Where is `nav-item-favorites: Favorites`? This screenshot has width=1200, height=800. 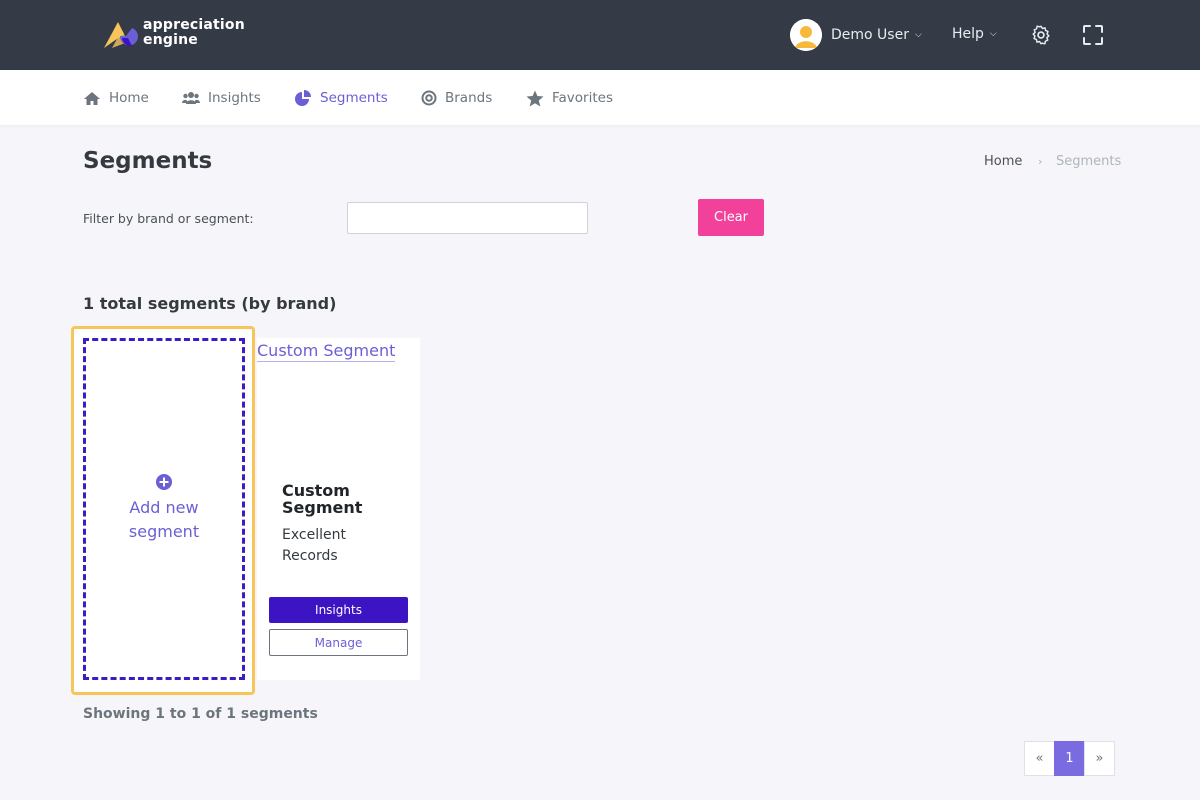 nav-item-favorites: Favorites is located at coordinates (569, 98).